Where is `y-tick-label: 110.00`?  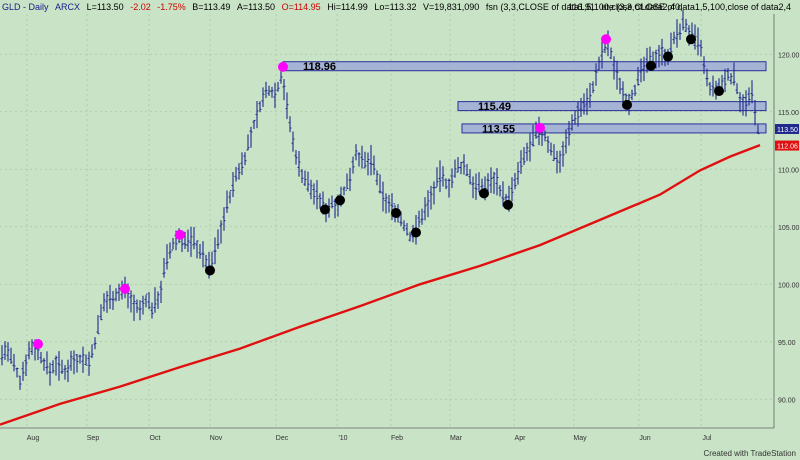
y-tick-label: 110.00 is located at coordinates (788, 170).